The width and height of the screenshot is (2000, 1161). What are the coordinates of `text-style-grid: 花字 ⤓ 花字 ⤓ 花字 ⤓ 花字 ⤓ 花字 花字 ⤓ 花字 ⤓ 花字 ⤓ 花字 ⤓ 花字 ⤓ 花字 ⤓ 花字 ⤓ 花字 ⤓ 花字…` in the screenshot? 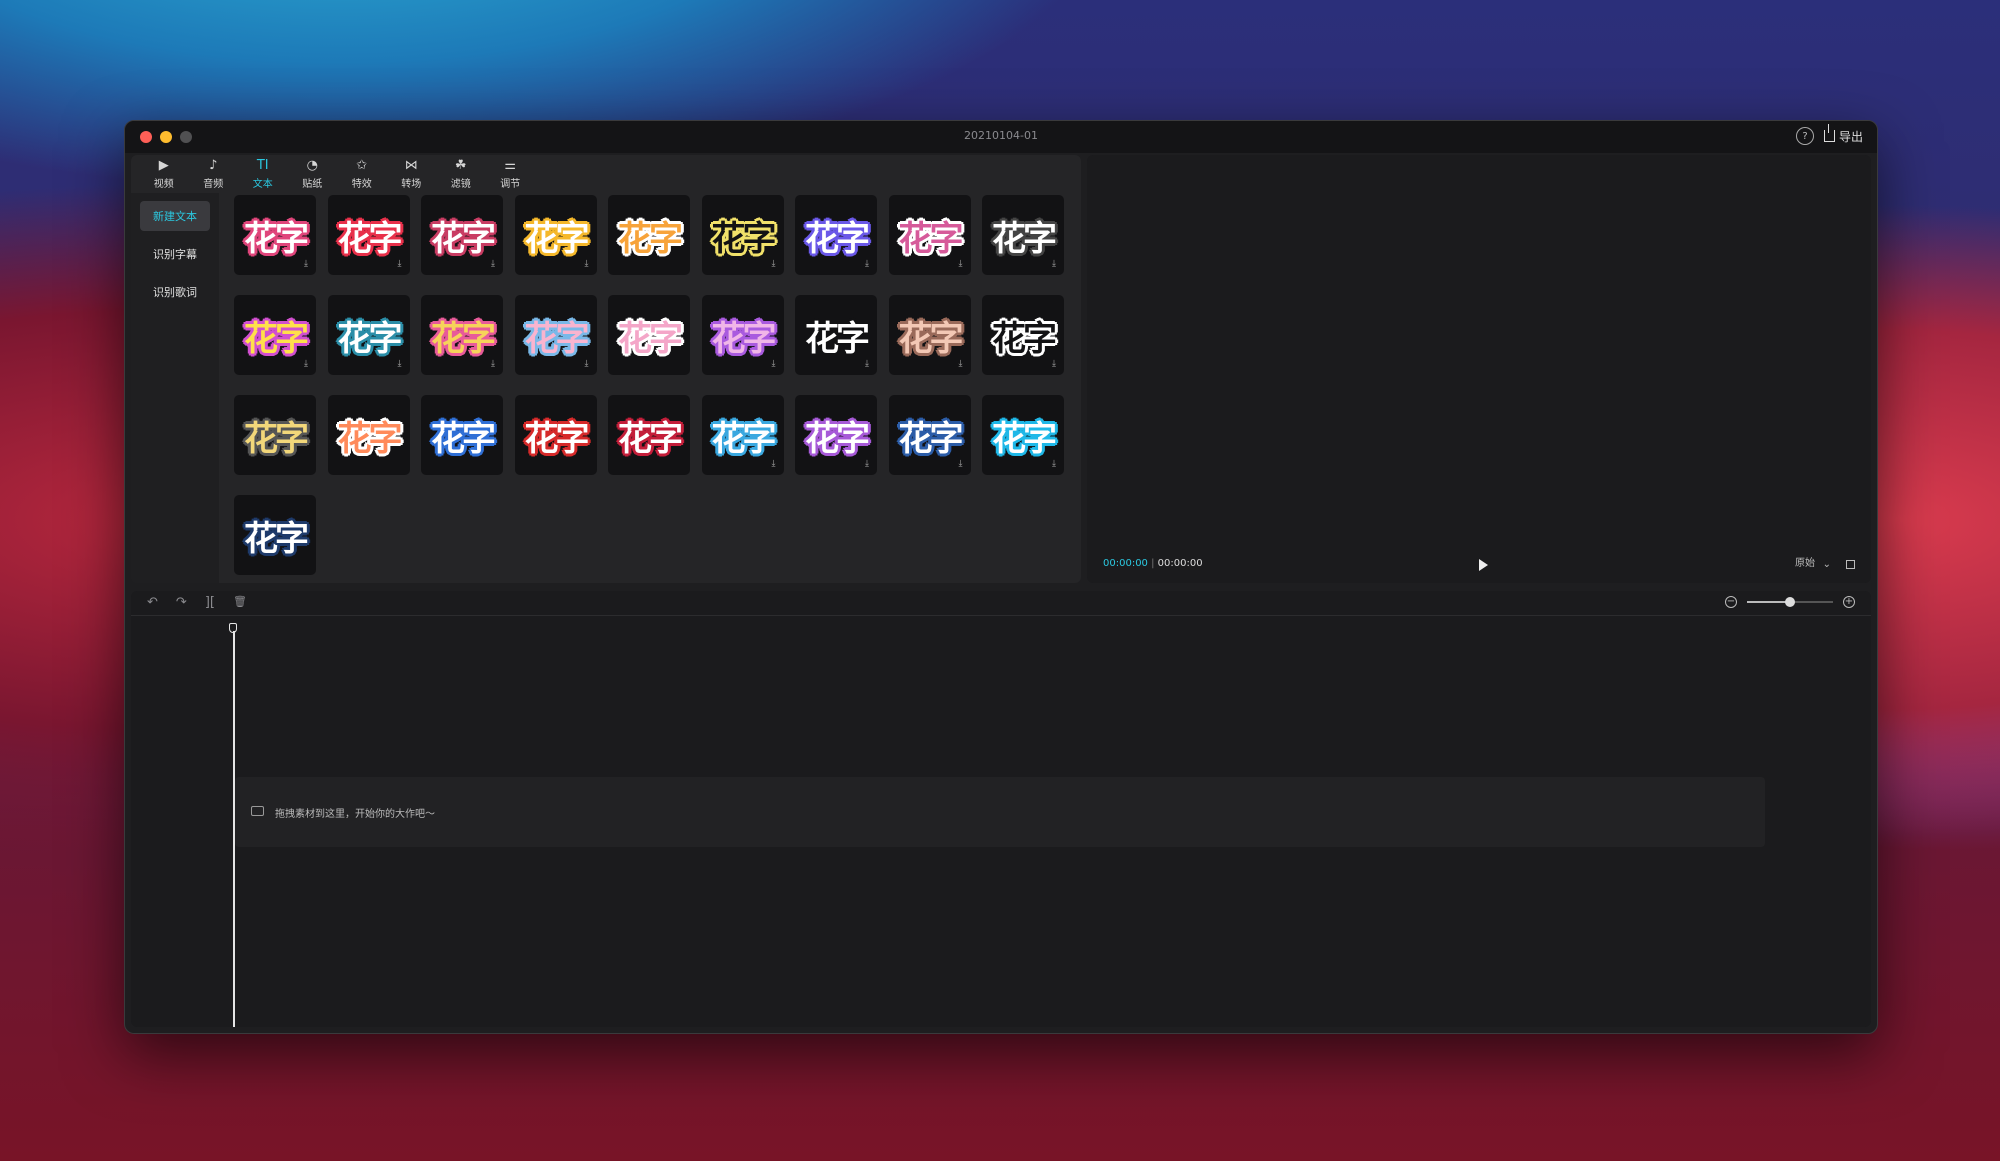 It's located at (657, 388).